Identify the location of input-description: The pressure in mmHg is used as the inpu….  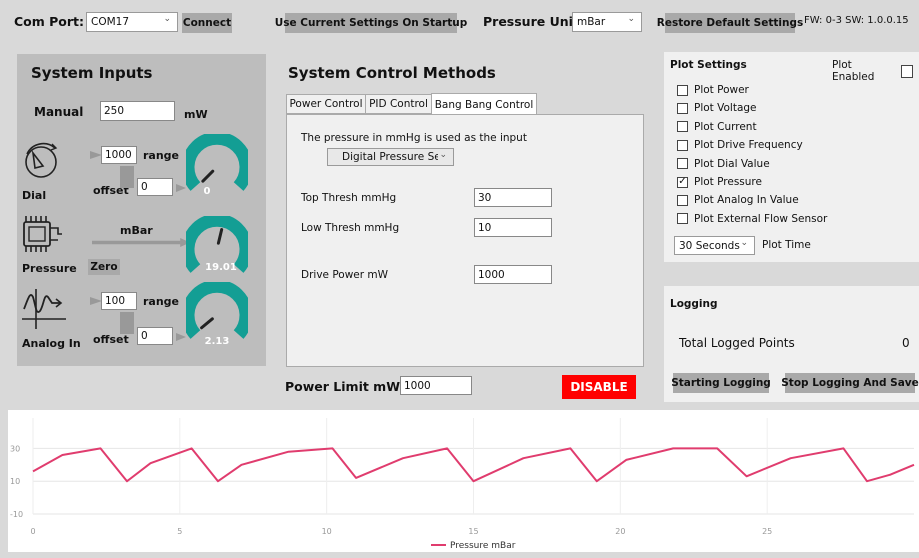
(414, 138).